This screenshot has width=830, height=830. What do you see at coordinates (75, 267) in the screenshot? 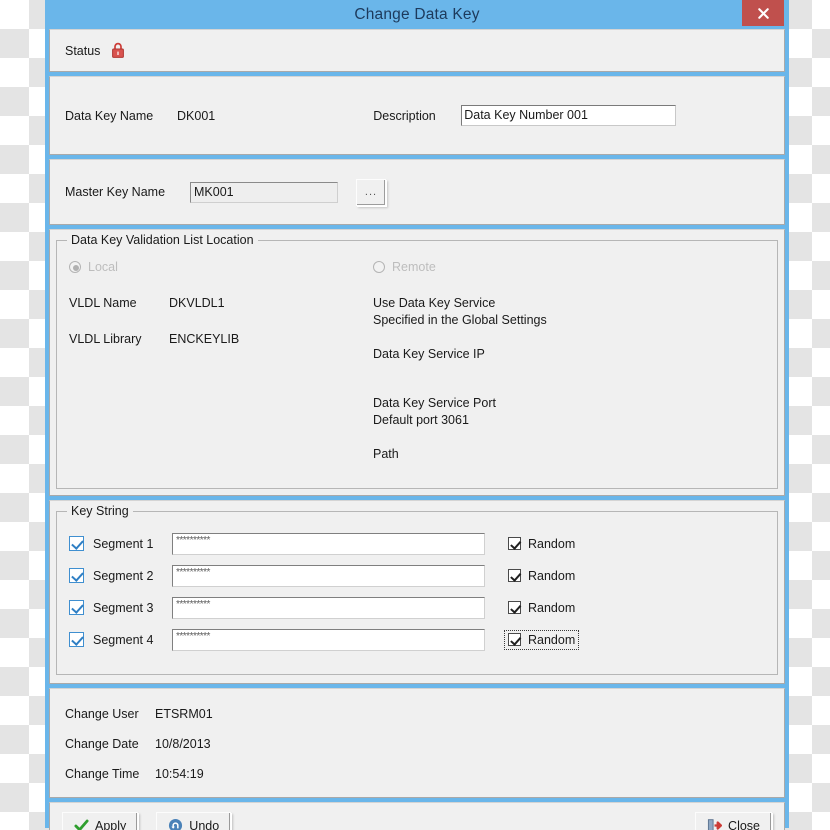
I see `local-radio-icon` at bounding box center [75, 267].